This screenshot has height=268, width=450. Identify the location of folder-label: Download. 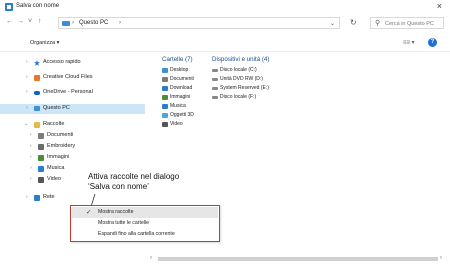
(181, 88).